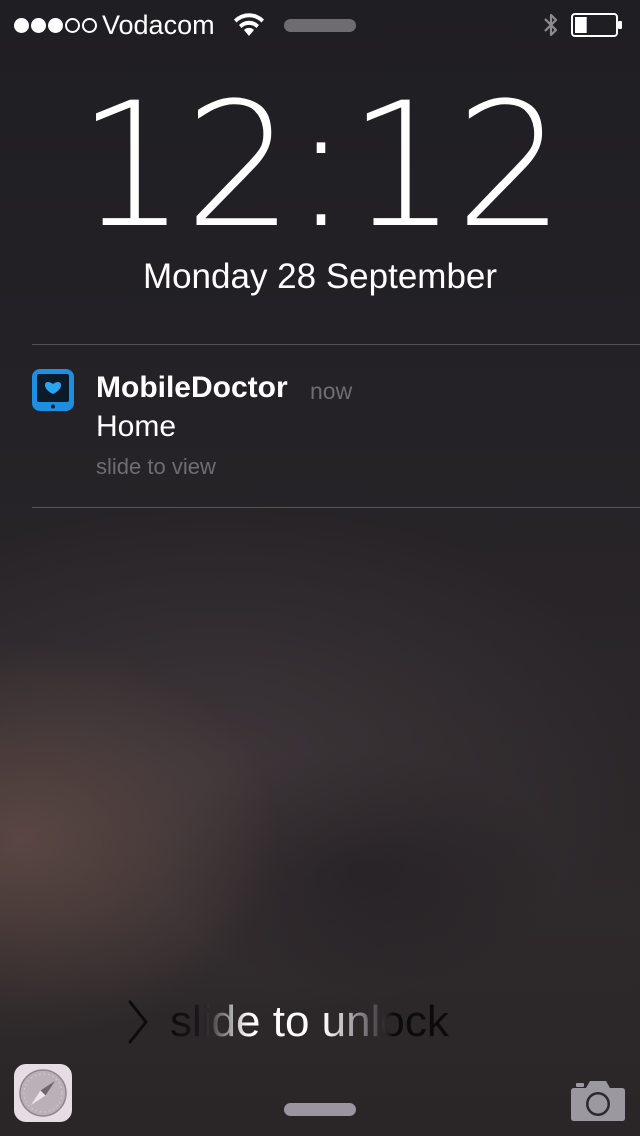  Describe the element at coordinates (309, 1021) in the screenshot. I see `slide-to-unlock-label: slide to unlock` at that location.